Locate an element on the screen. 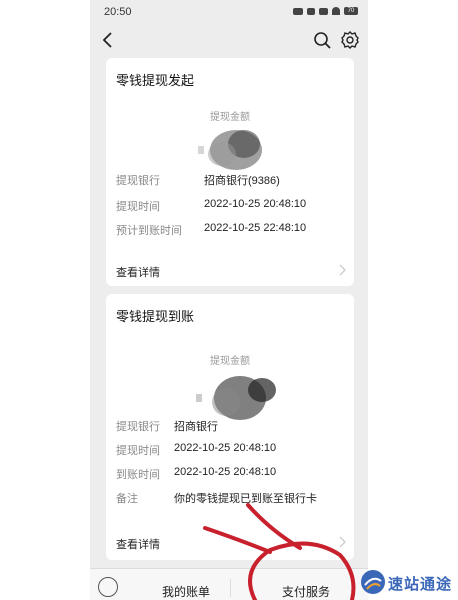  signal-icon is located at coordinates (311, 11).